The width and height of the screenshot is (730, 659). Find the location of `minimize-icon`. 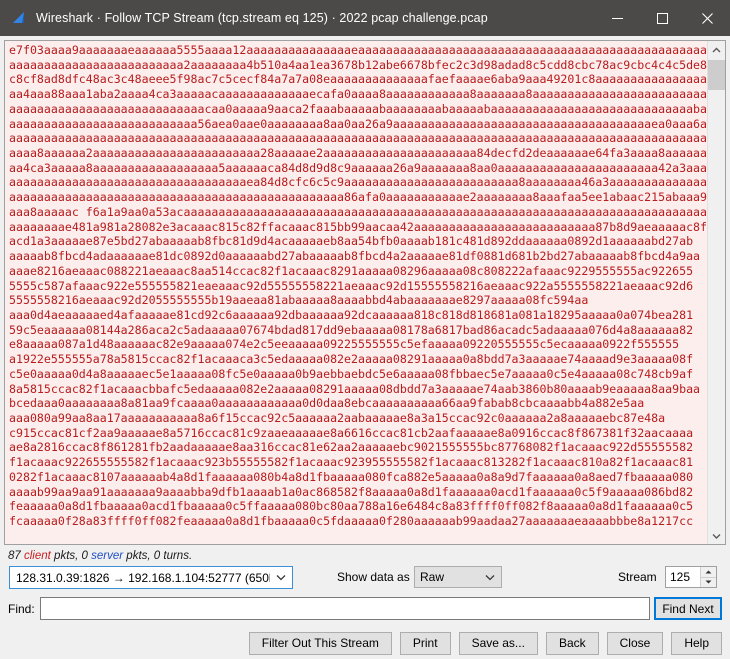

minimize-icon is located at coordinates (617, 18).